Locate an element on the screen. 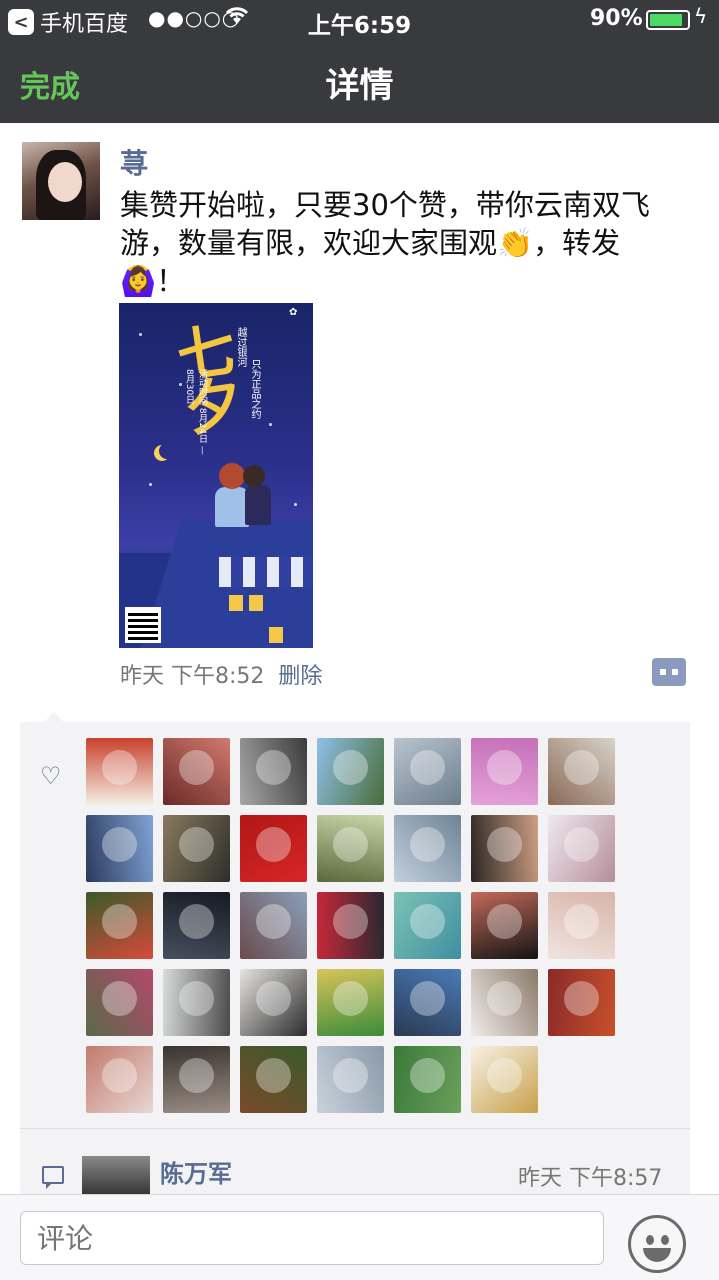 This screenshot has width=719, height=1280. poster-dates: 活动时间 8月24日 — 8月30日 is located at coordinates (195, 412).